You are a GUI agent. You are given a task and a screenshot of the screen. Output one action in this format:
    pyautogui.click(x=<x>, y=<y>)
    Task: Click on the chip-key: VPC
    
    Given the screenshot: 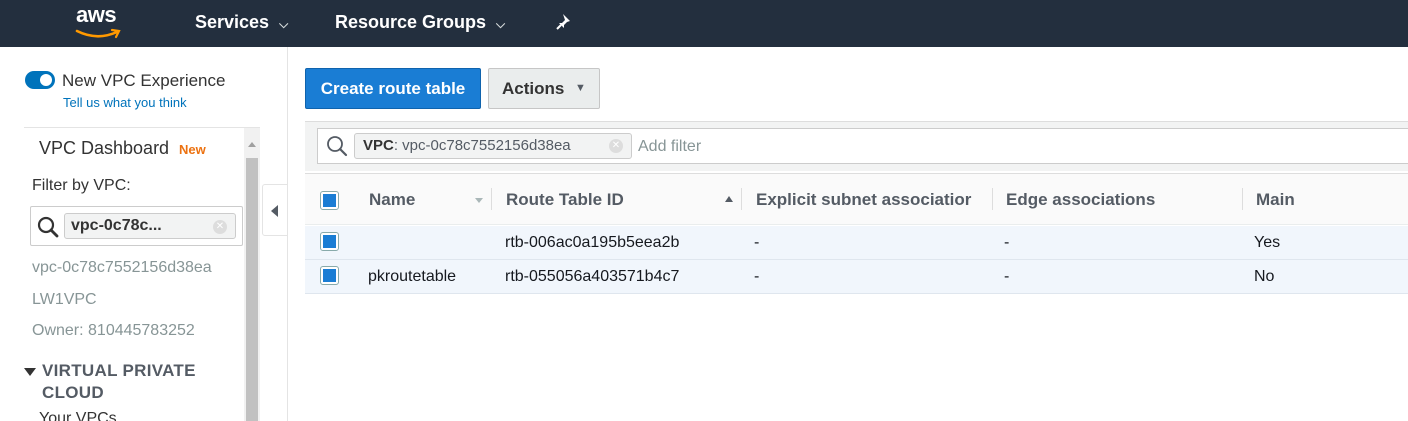 What is the action you would take?
    pyautogui.click(x=378, y=145)
    